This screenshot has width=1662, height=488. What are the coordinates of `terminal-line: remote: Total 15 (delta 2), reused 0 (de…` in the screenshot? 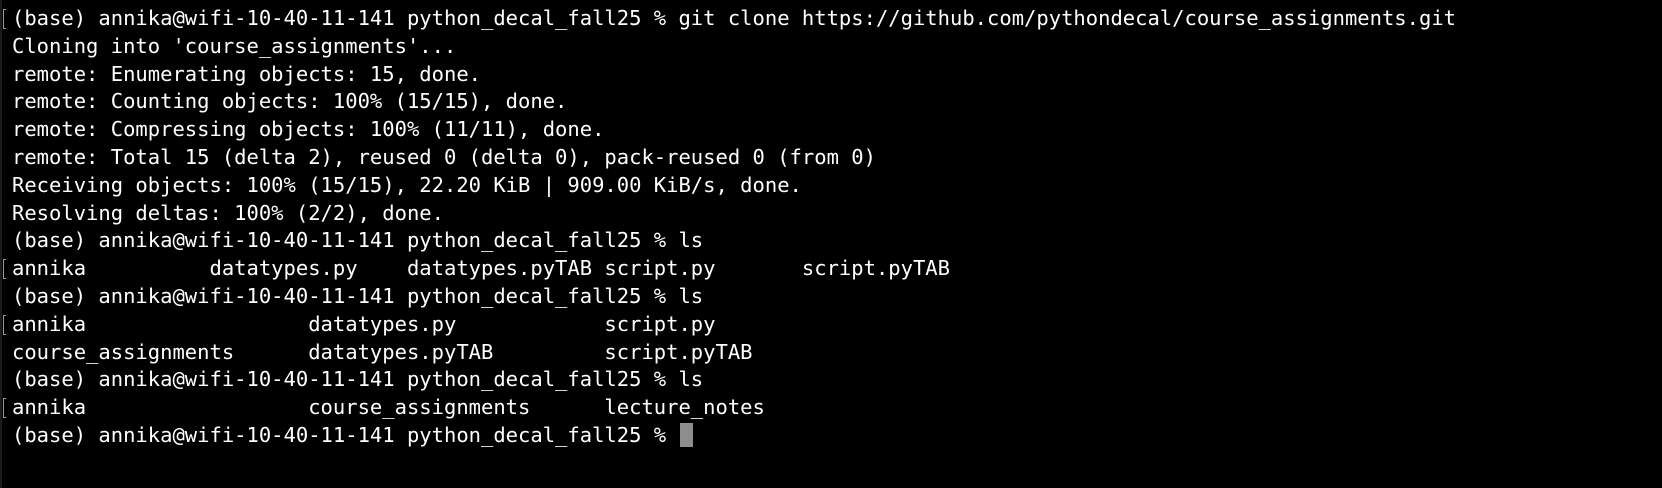 It's located at (837, 158).